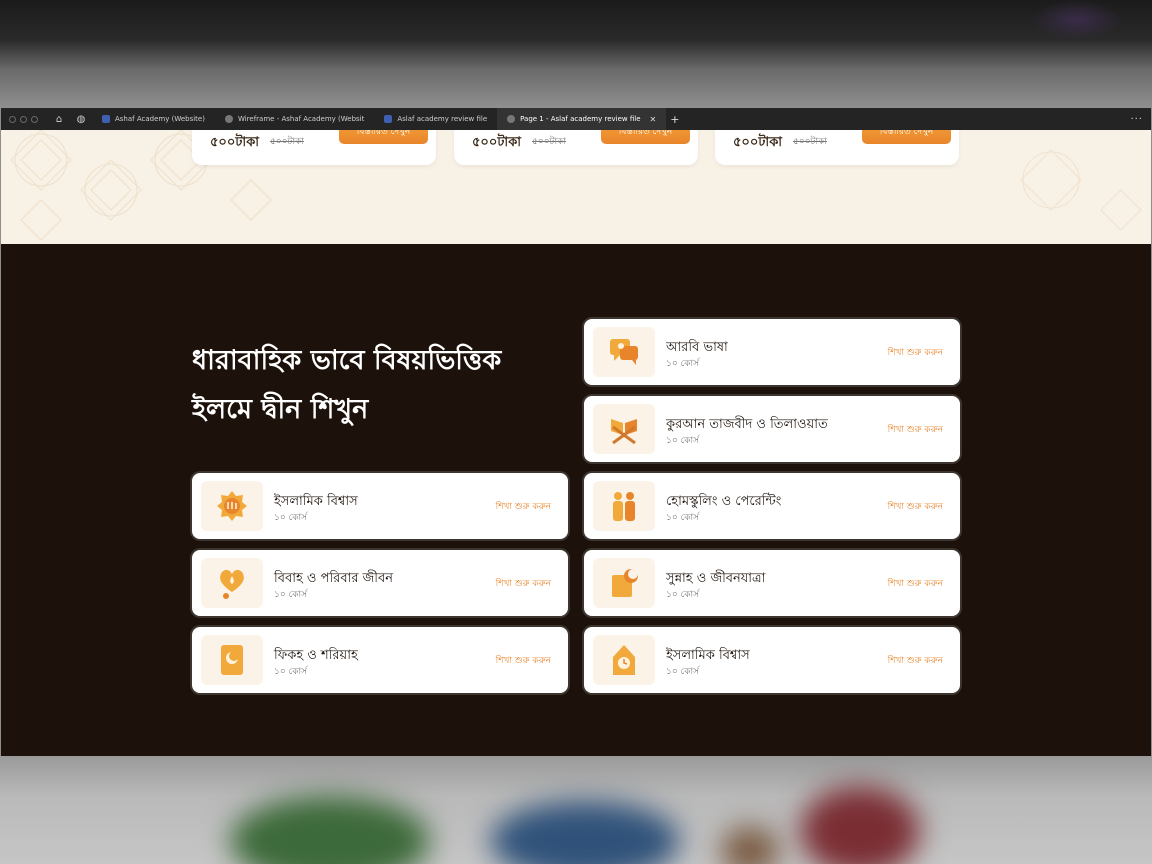  Describe the element at coordinates (1081, 190) in the screenshot. I see `geometric-pattern` at that location.